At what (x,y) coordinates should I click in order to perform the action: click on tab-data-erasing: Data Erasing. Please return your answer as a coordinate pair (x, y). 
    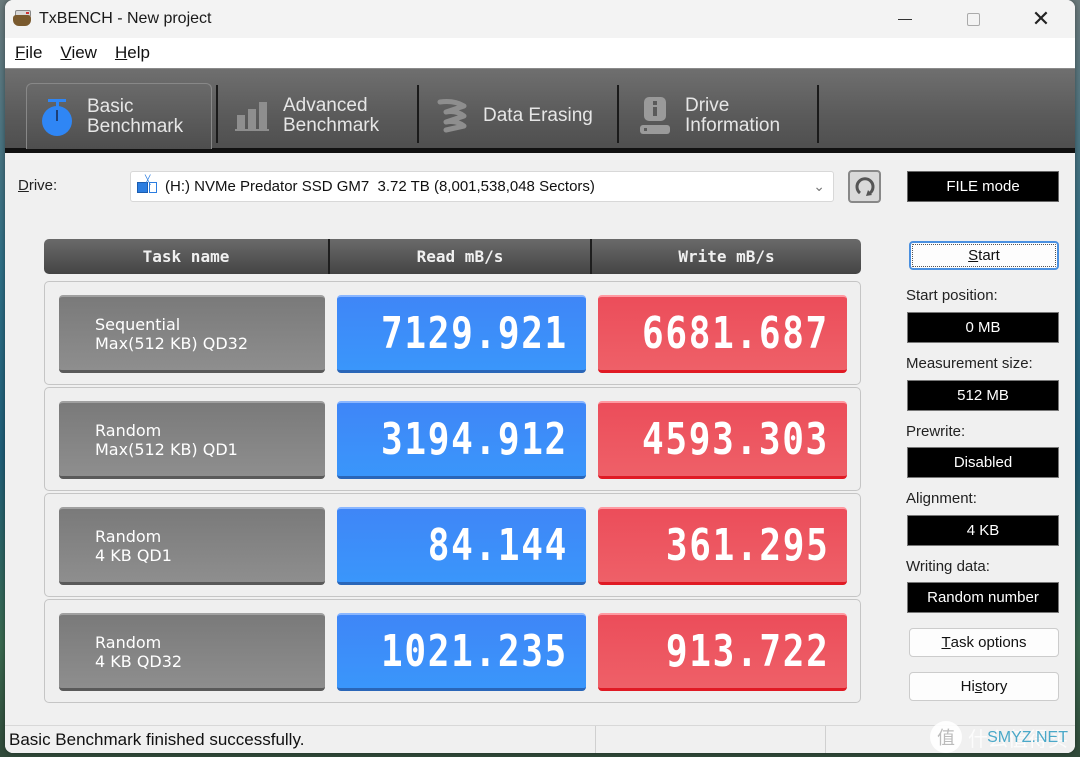
    Looking at the image, I should click on (523, 116).